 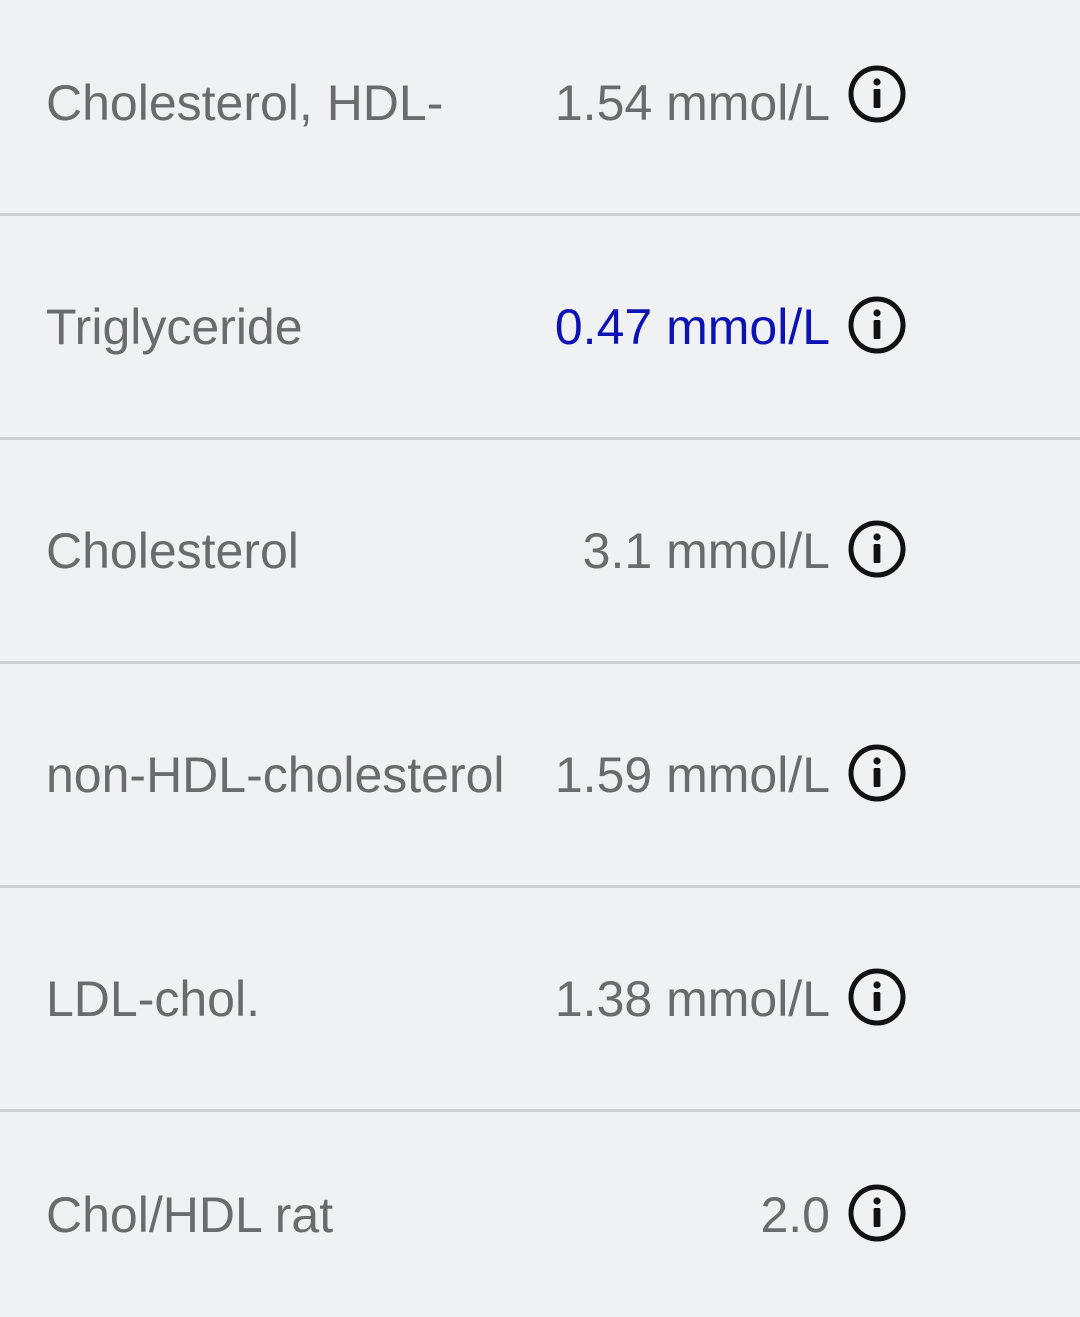 I want to click on result-value-flagged: 0.47 mmol/L, so click(x=692, y=326).